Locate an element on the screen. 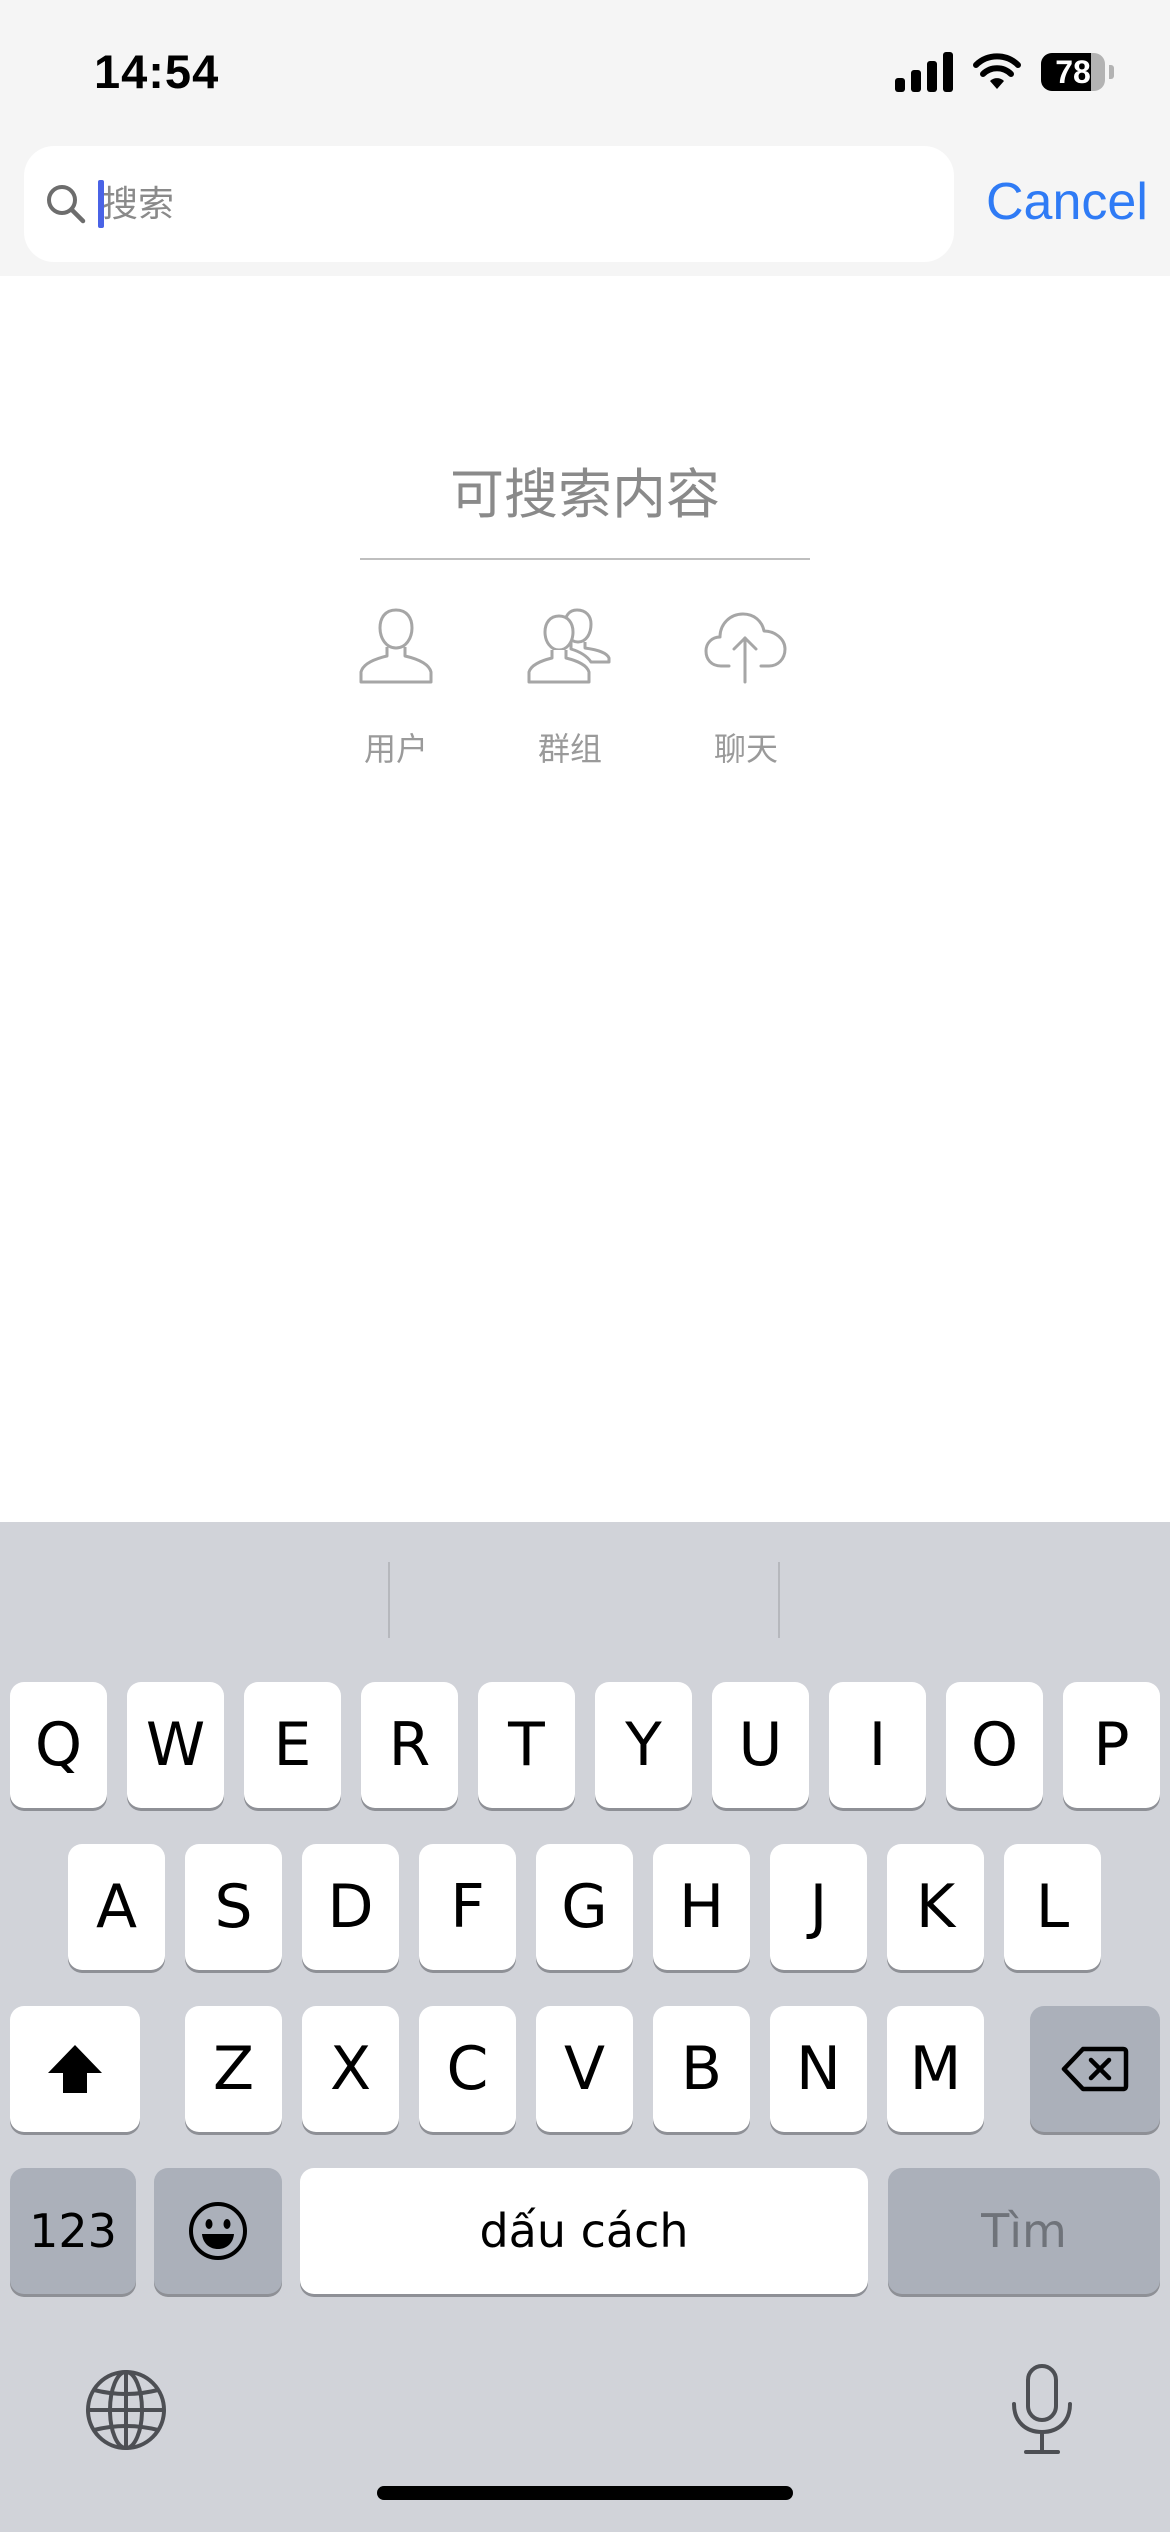 The image size is (1170, 2532). shift-icon is located at coordinates (75, 2069).